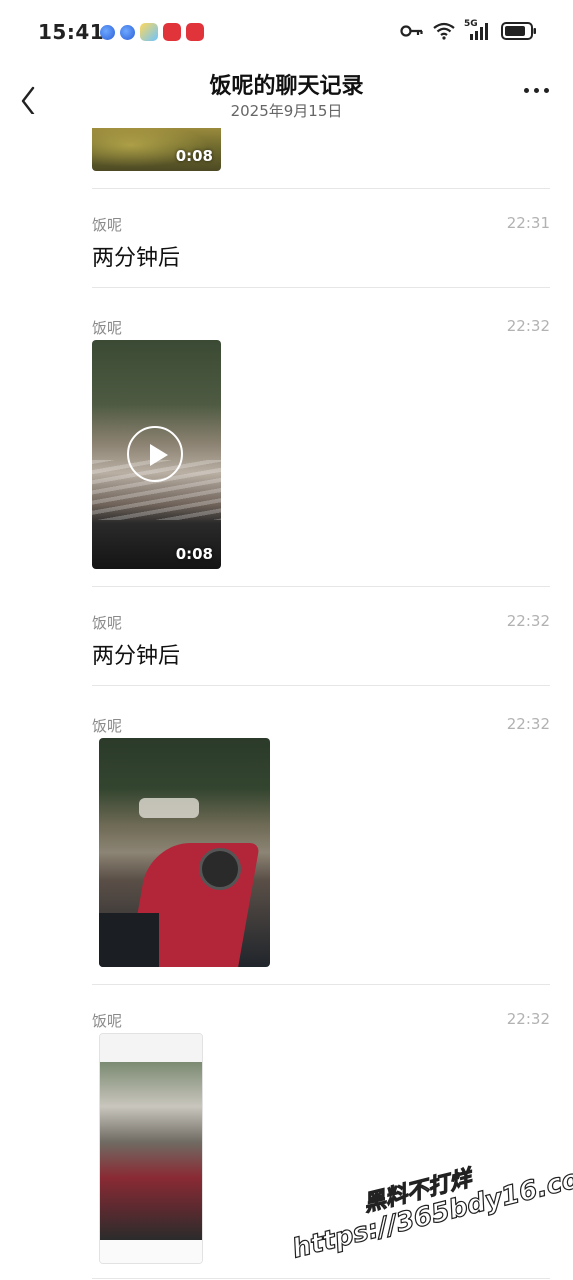 This screenshot has height=1280, width=573. I want to click on play-button-icon, so click(155, 454).